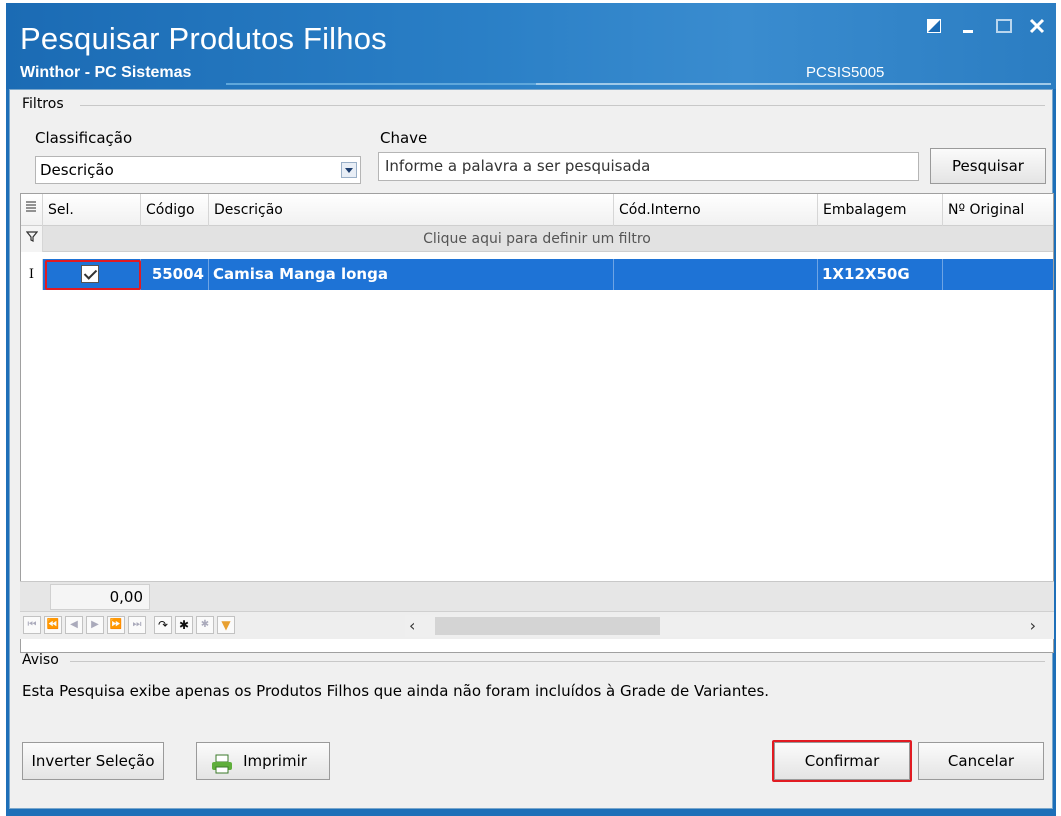 The height and width of the screenshot is (816, 1061). I want to click on chave-search-input: Informe a palavra a ser pesquisada, so click(648, 166).